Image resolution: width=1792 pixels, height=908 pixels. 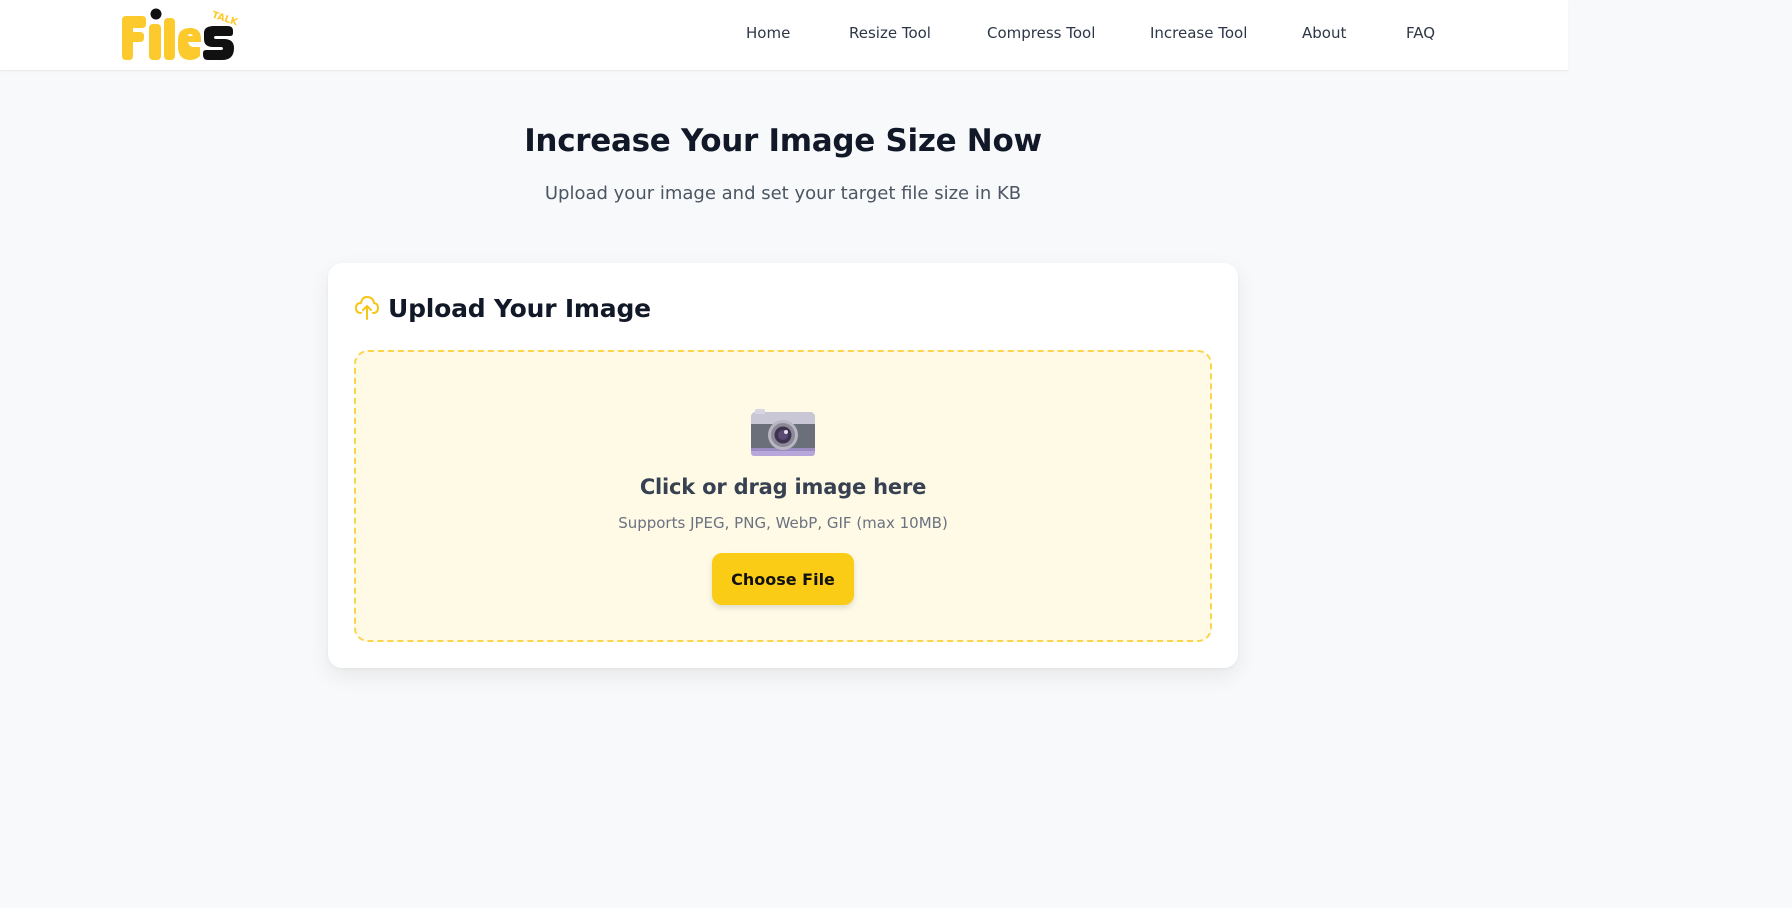 I want to click on page-title: Increase Your Image Size Now, so click(x=783, y=141).